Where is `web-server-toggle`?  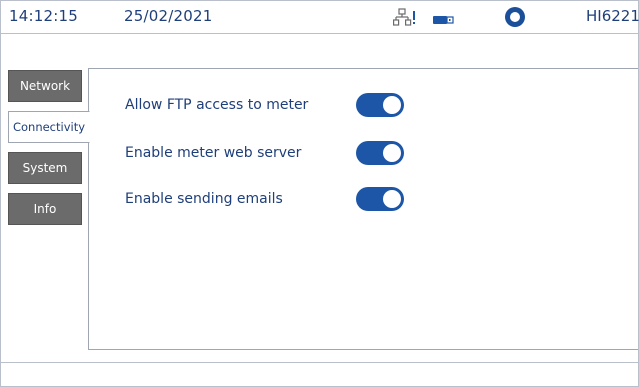 web-server-toggle is located at coordinates (380, 153).